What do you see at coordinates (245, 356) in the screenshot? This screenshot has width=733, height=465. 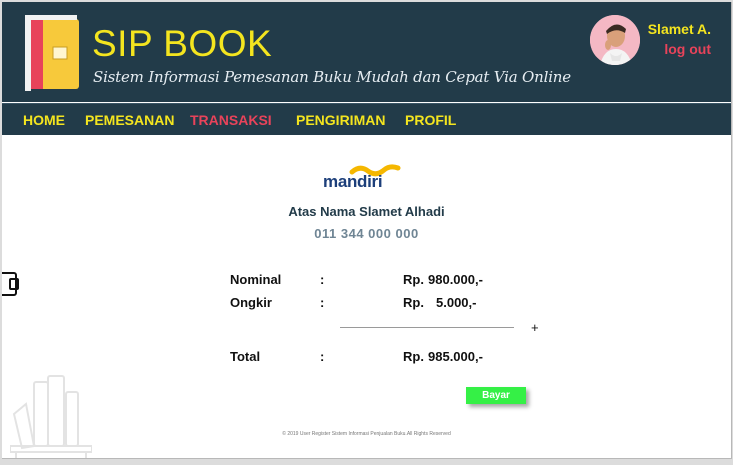 I see `total-label: Total` at bounding box center [245, 356].